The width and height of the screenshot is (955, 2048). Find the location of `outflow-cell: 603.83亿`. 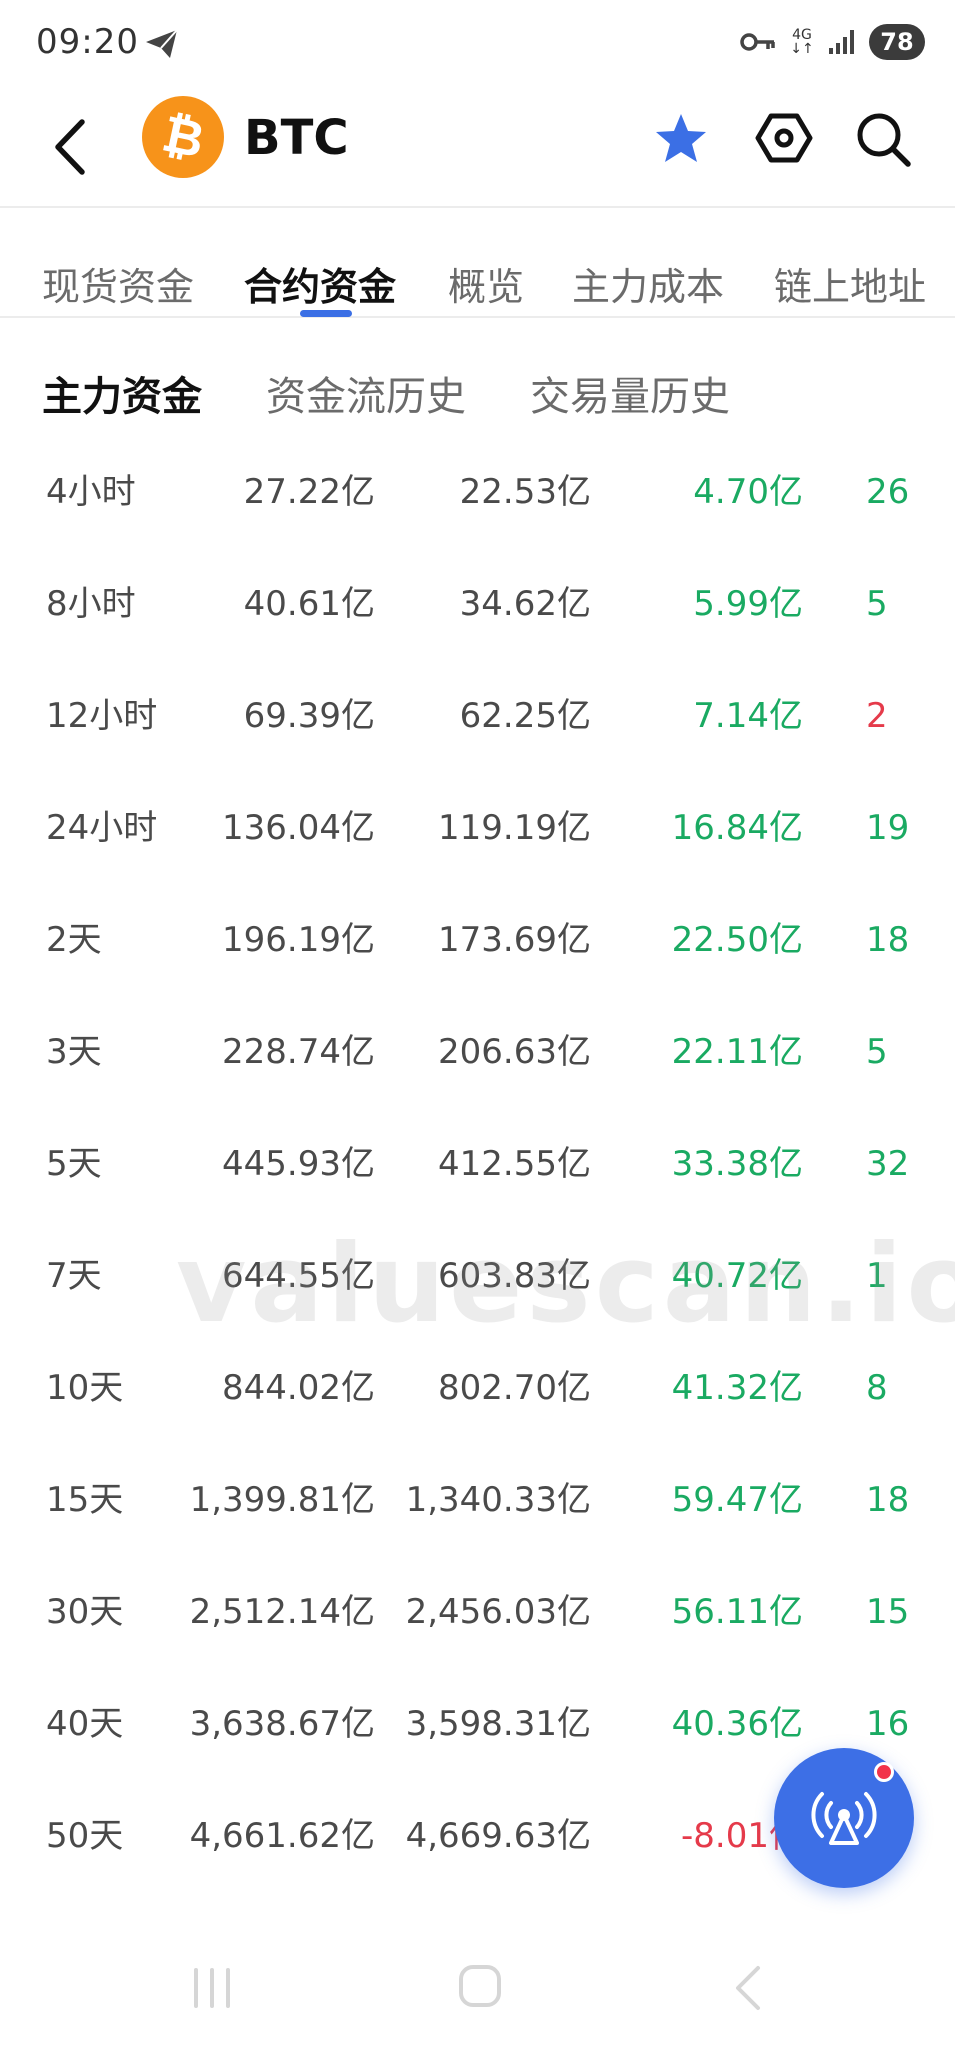

outflow-cell: 603.83亿 is located at coordinates (514, 1276).